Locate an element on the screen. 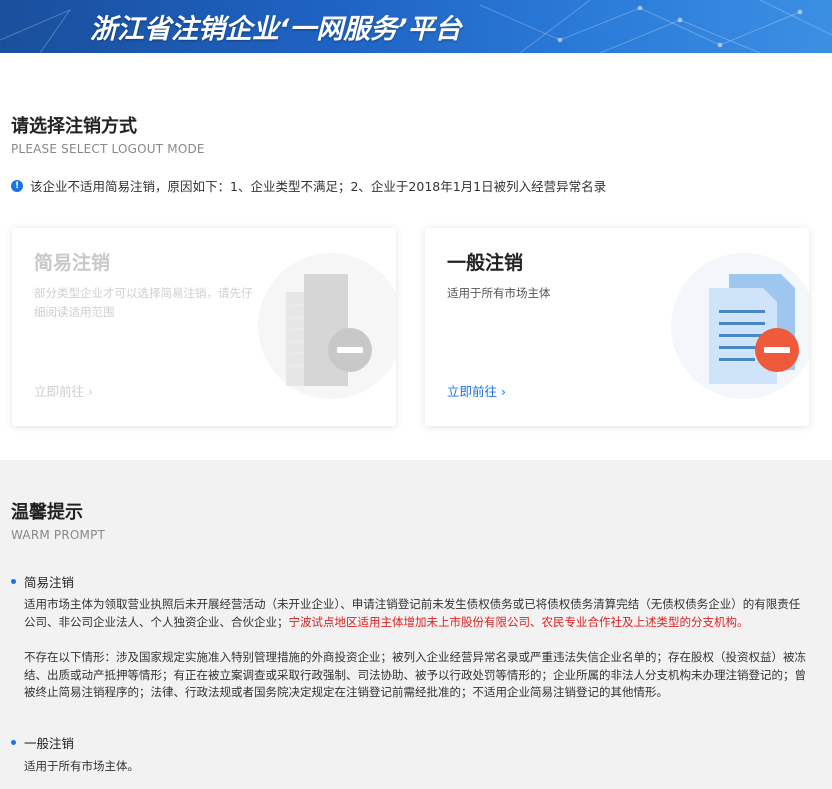 The image size is (832, 789). building-minus-icon is located at coordinates (327, 326).